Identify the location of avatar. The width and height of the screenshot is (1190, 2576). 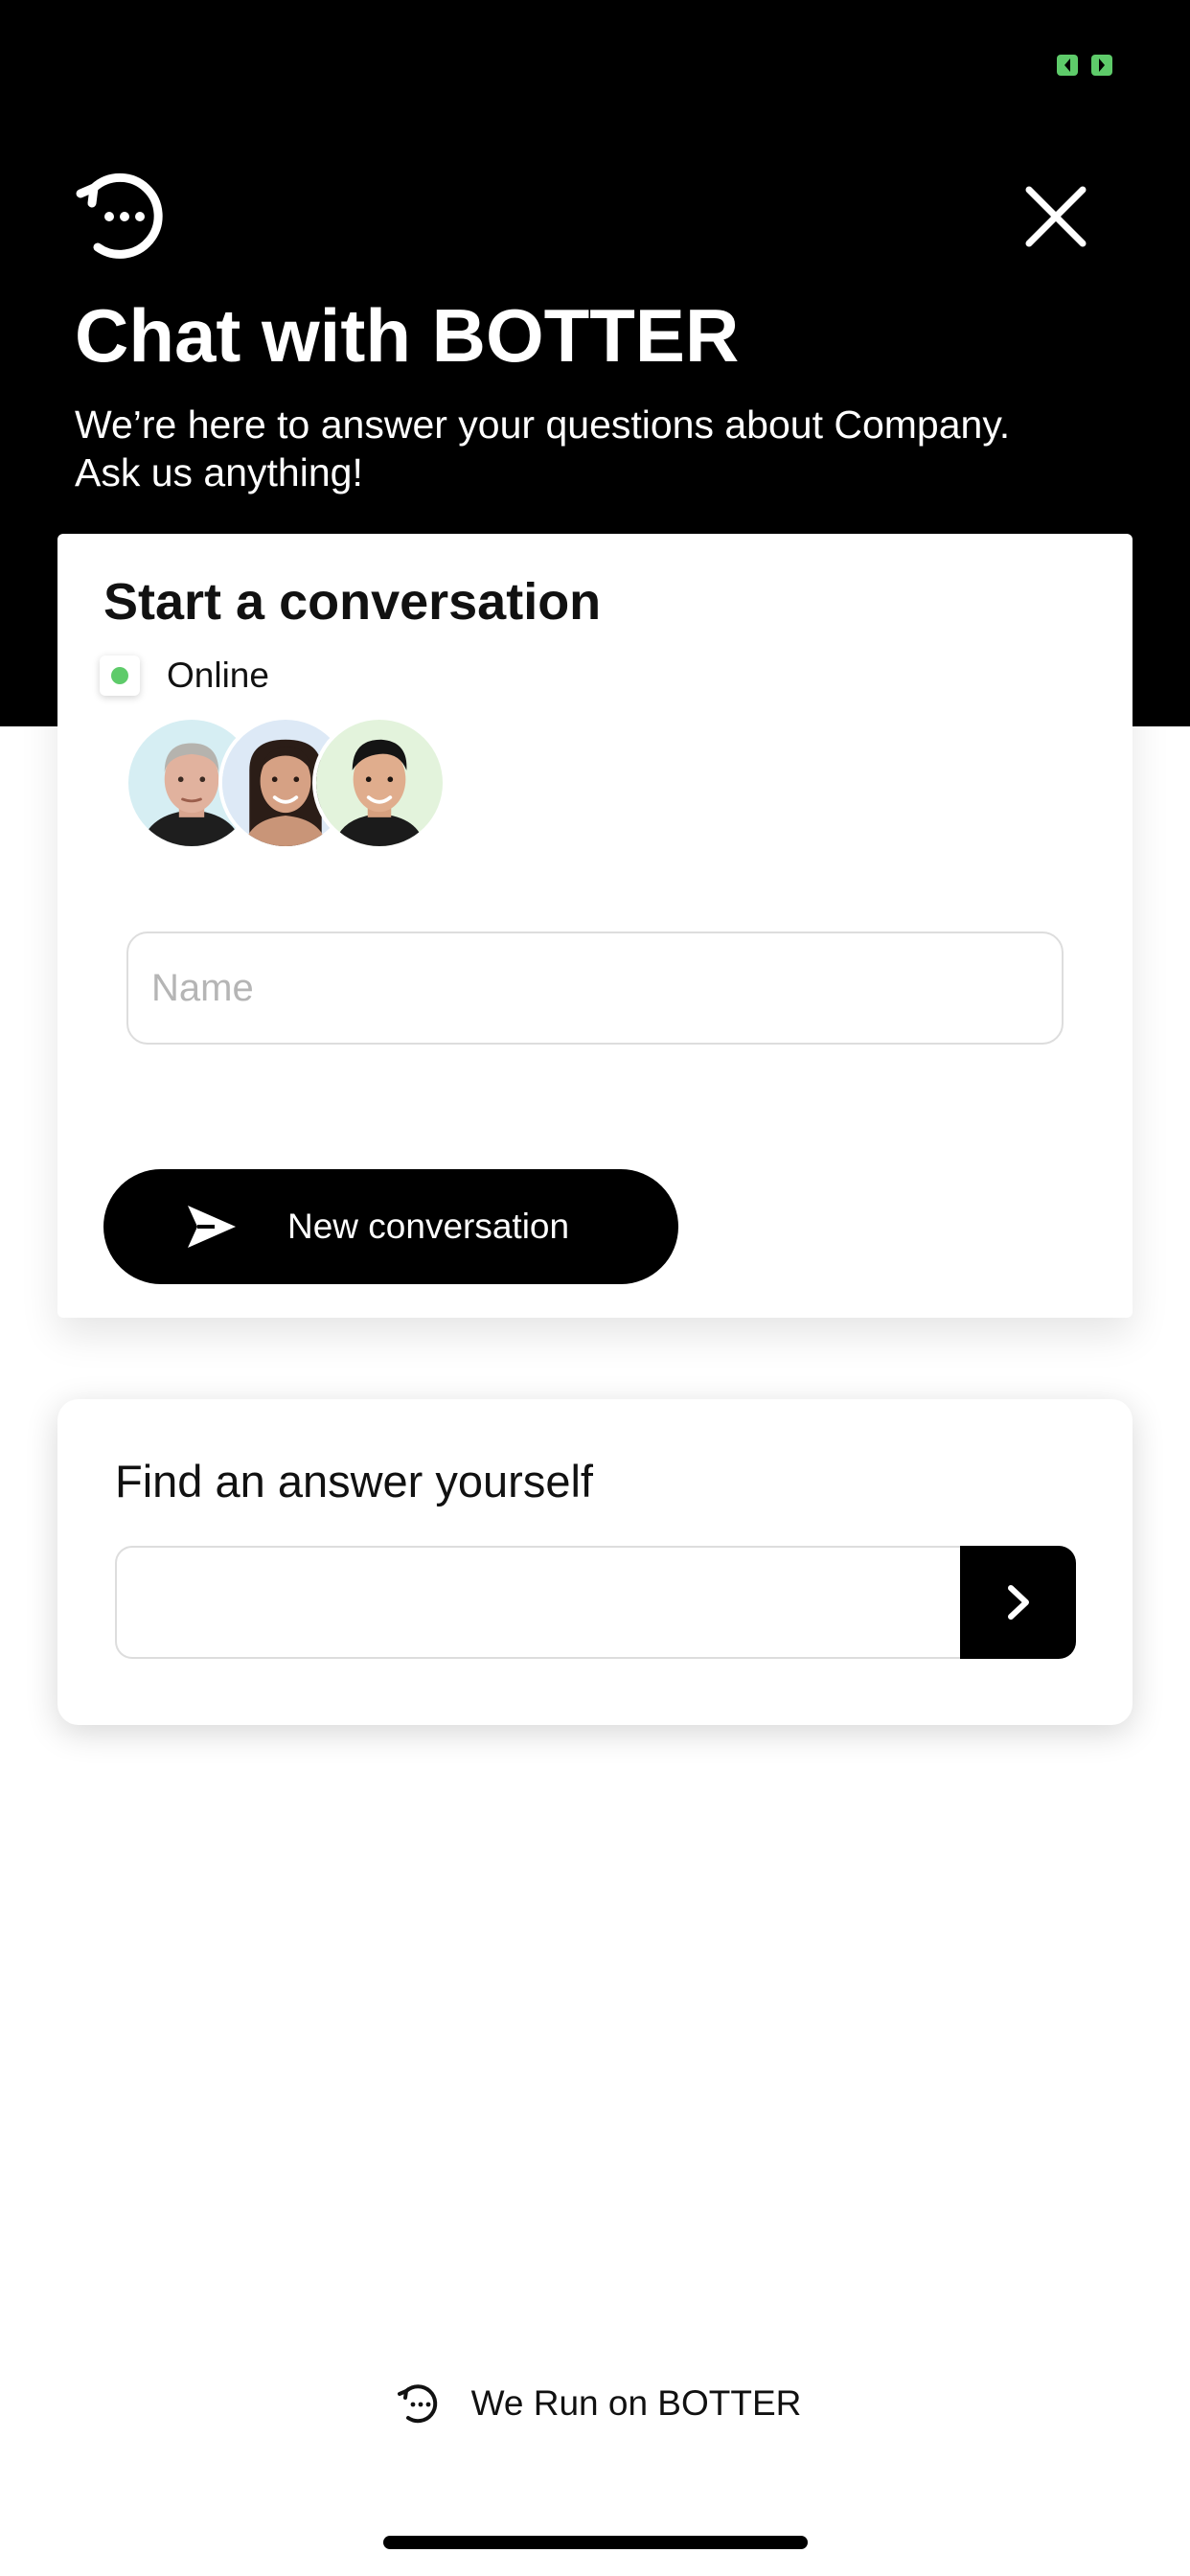
(379, 783).